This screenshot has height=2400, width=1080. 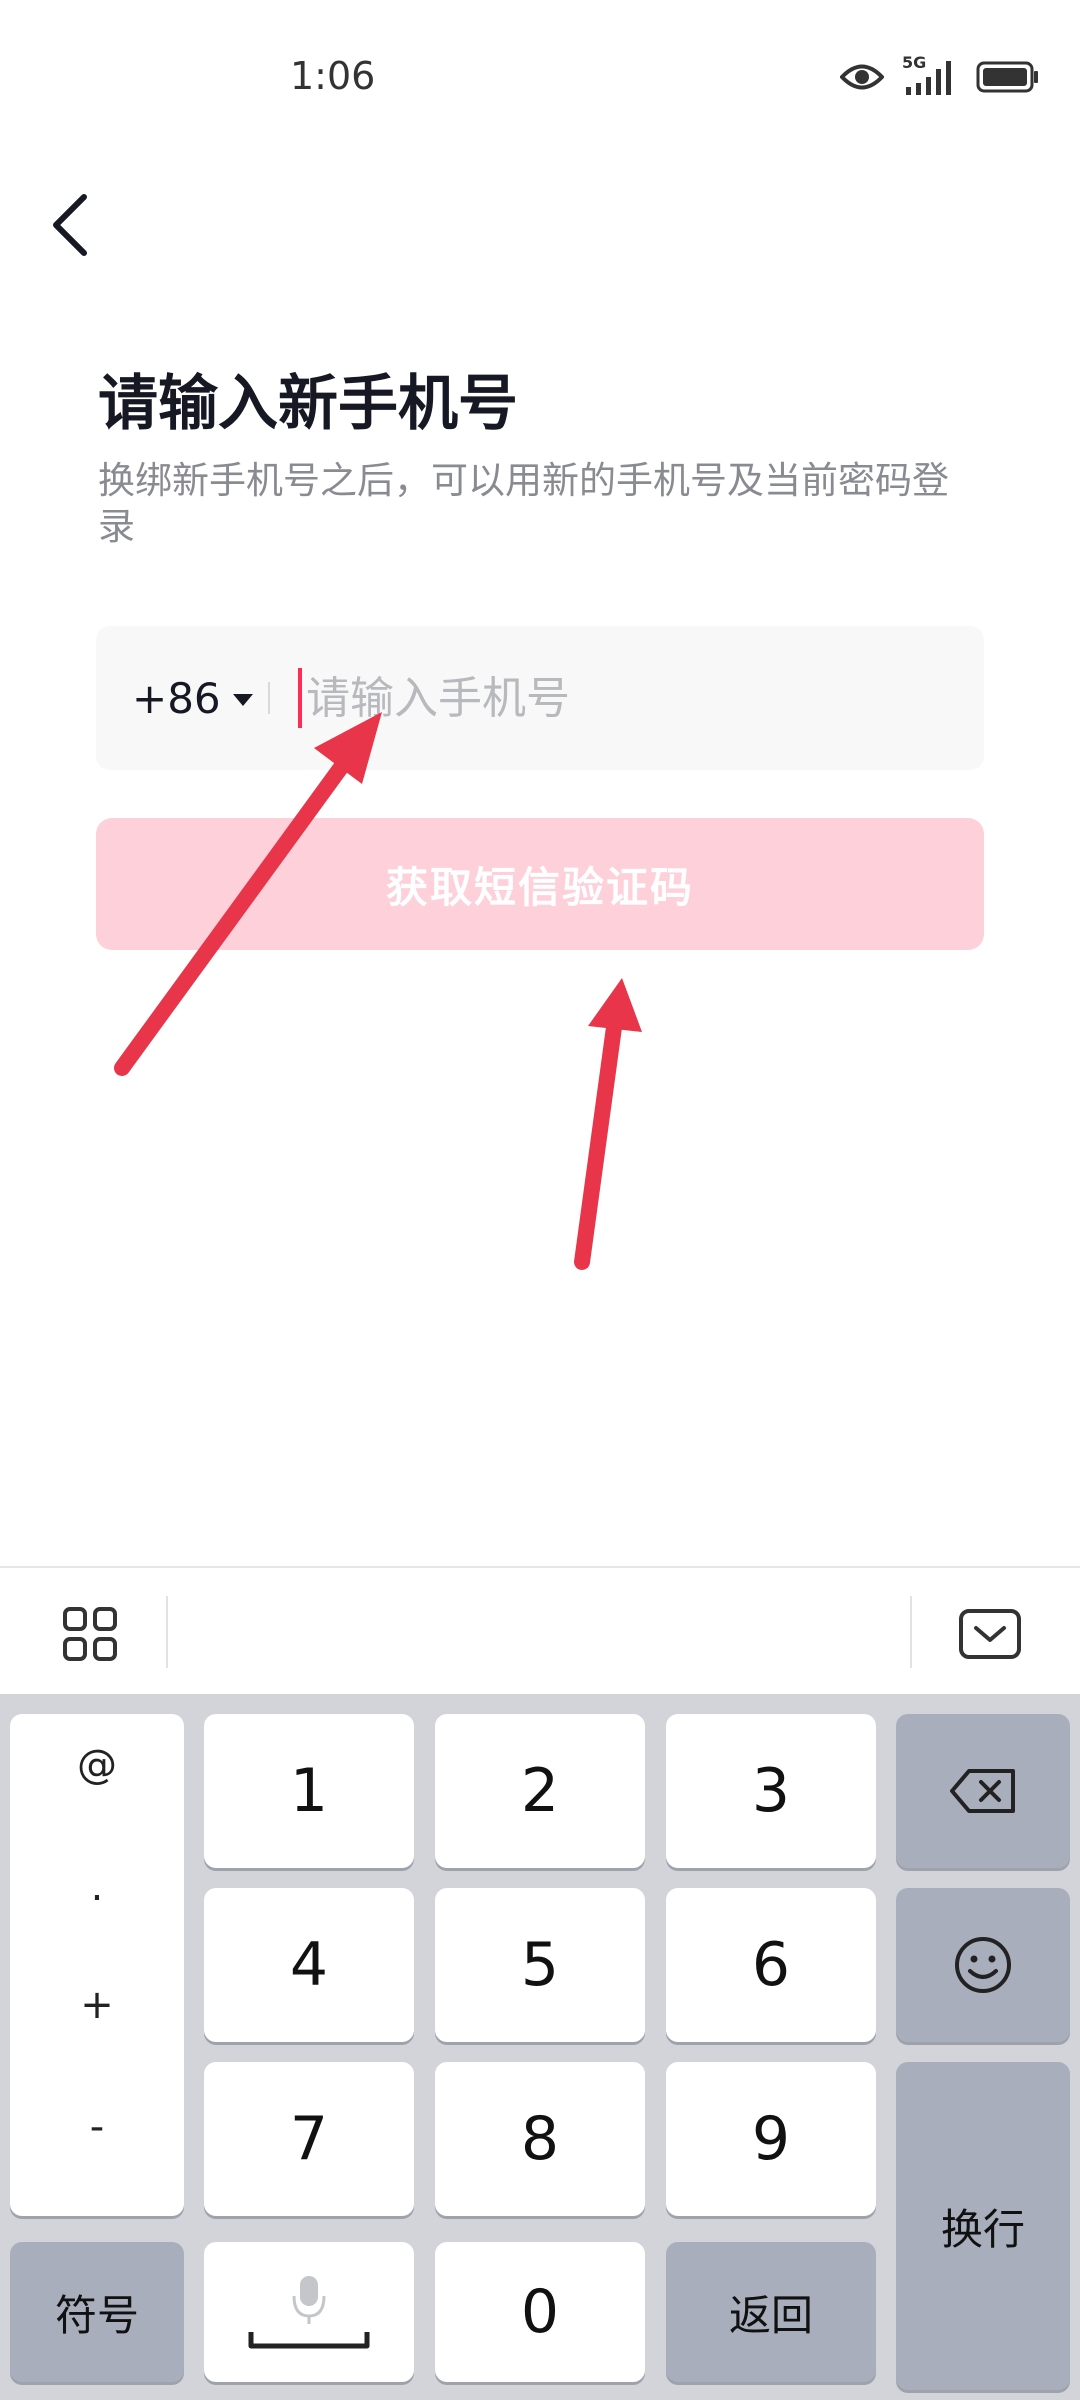 I want to click on emoji-key, so click(x=983, y=1965).